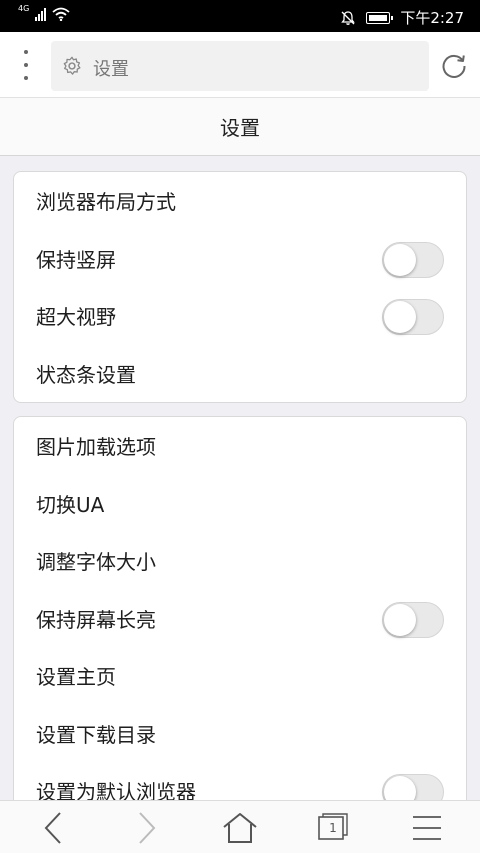 The image size is (480, 853). I want to click on tabs-button: 1, so click(333, 827).